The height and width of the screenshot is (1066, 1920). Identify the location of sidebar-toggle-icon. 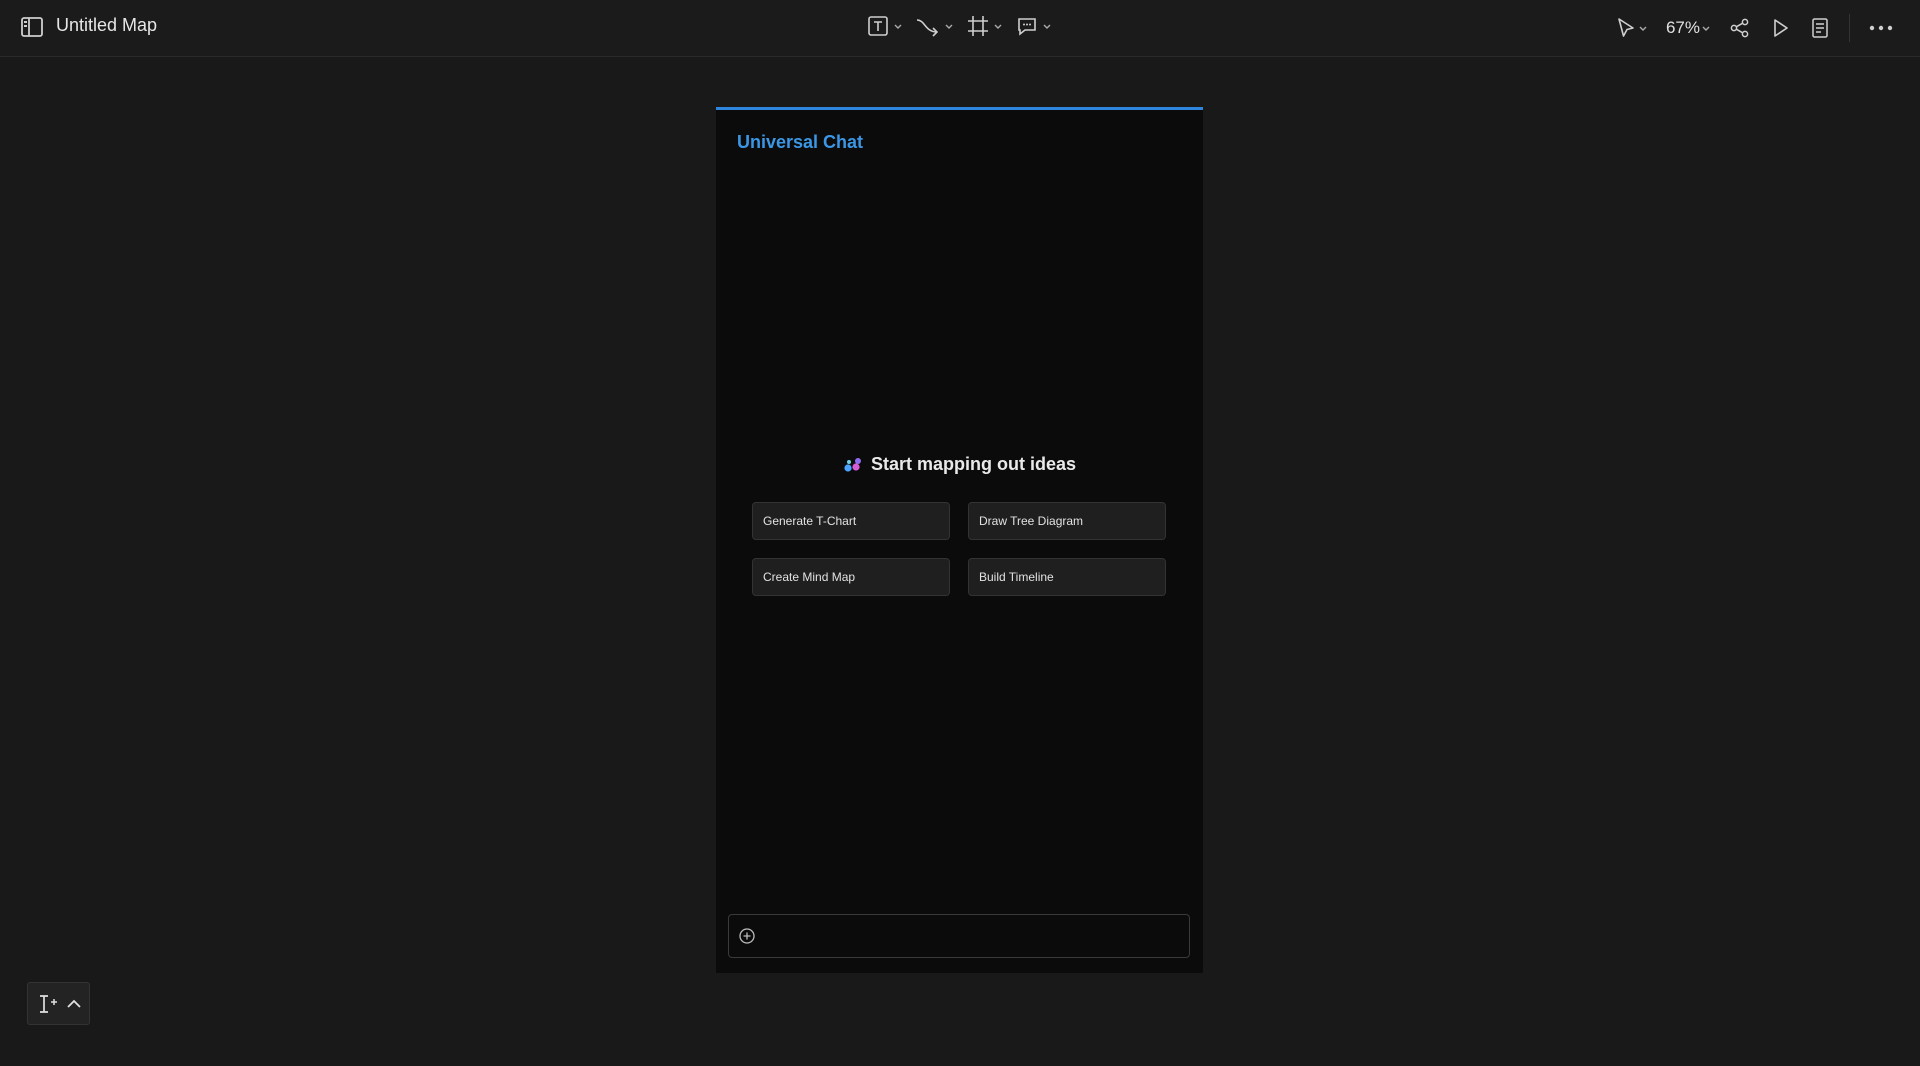
(33, 28).